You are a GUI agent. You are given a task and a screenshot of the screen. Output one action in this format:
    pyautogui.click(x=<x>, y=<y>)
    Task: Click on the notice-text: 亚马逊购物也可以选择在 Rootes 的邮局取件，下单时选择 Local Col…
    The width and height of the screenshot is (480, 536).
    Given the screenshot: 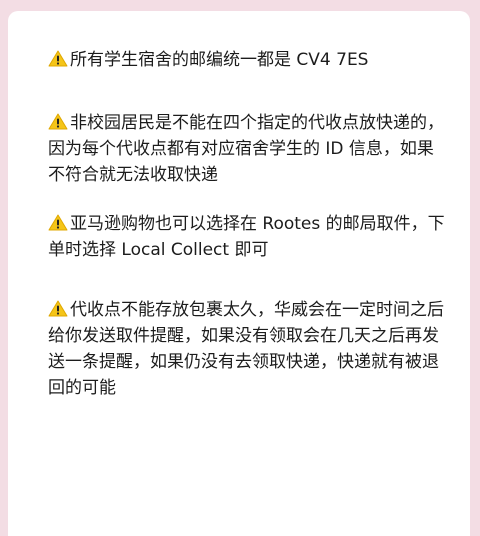 What is the action you would take?
    pyautogui.click(x=246, y=237)
    